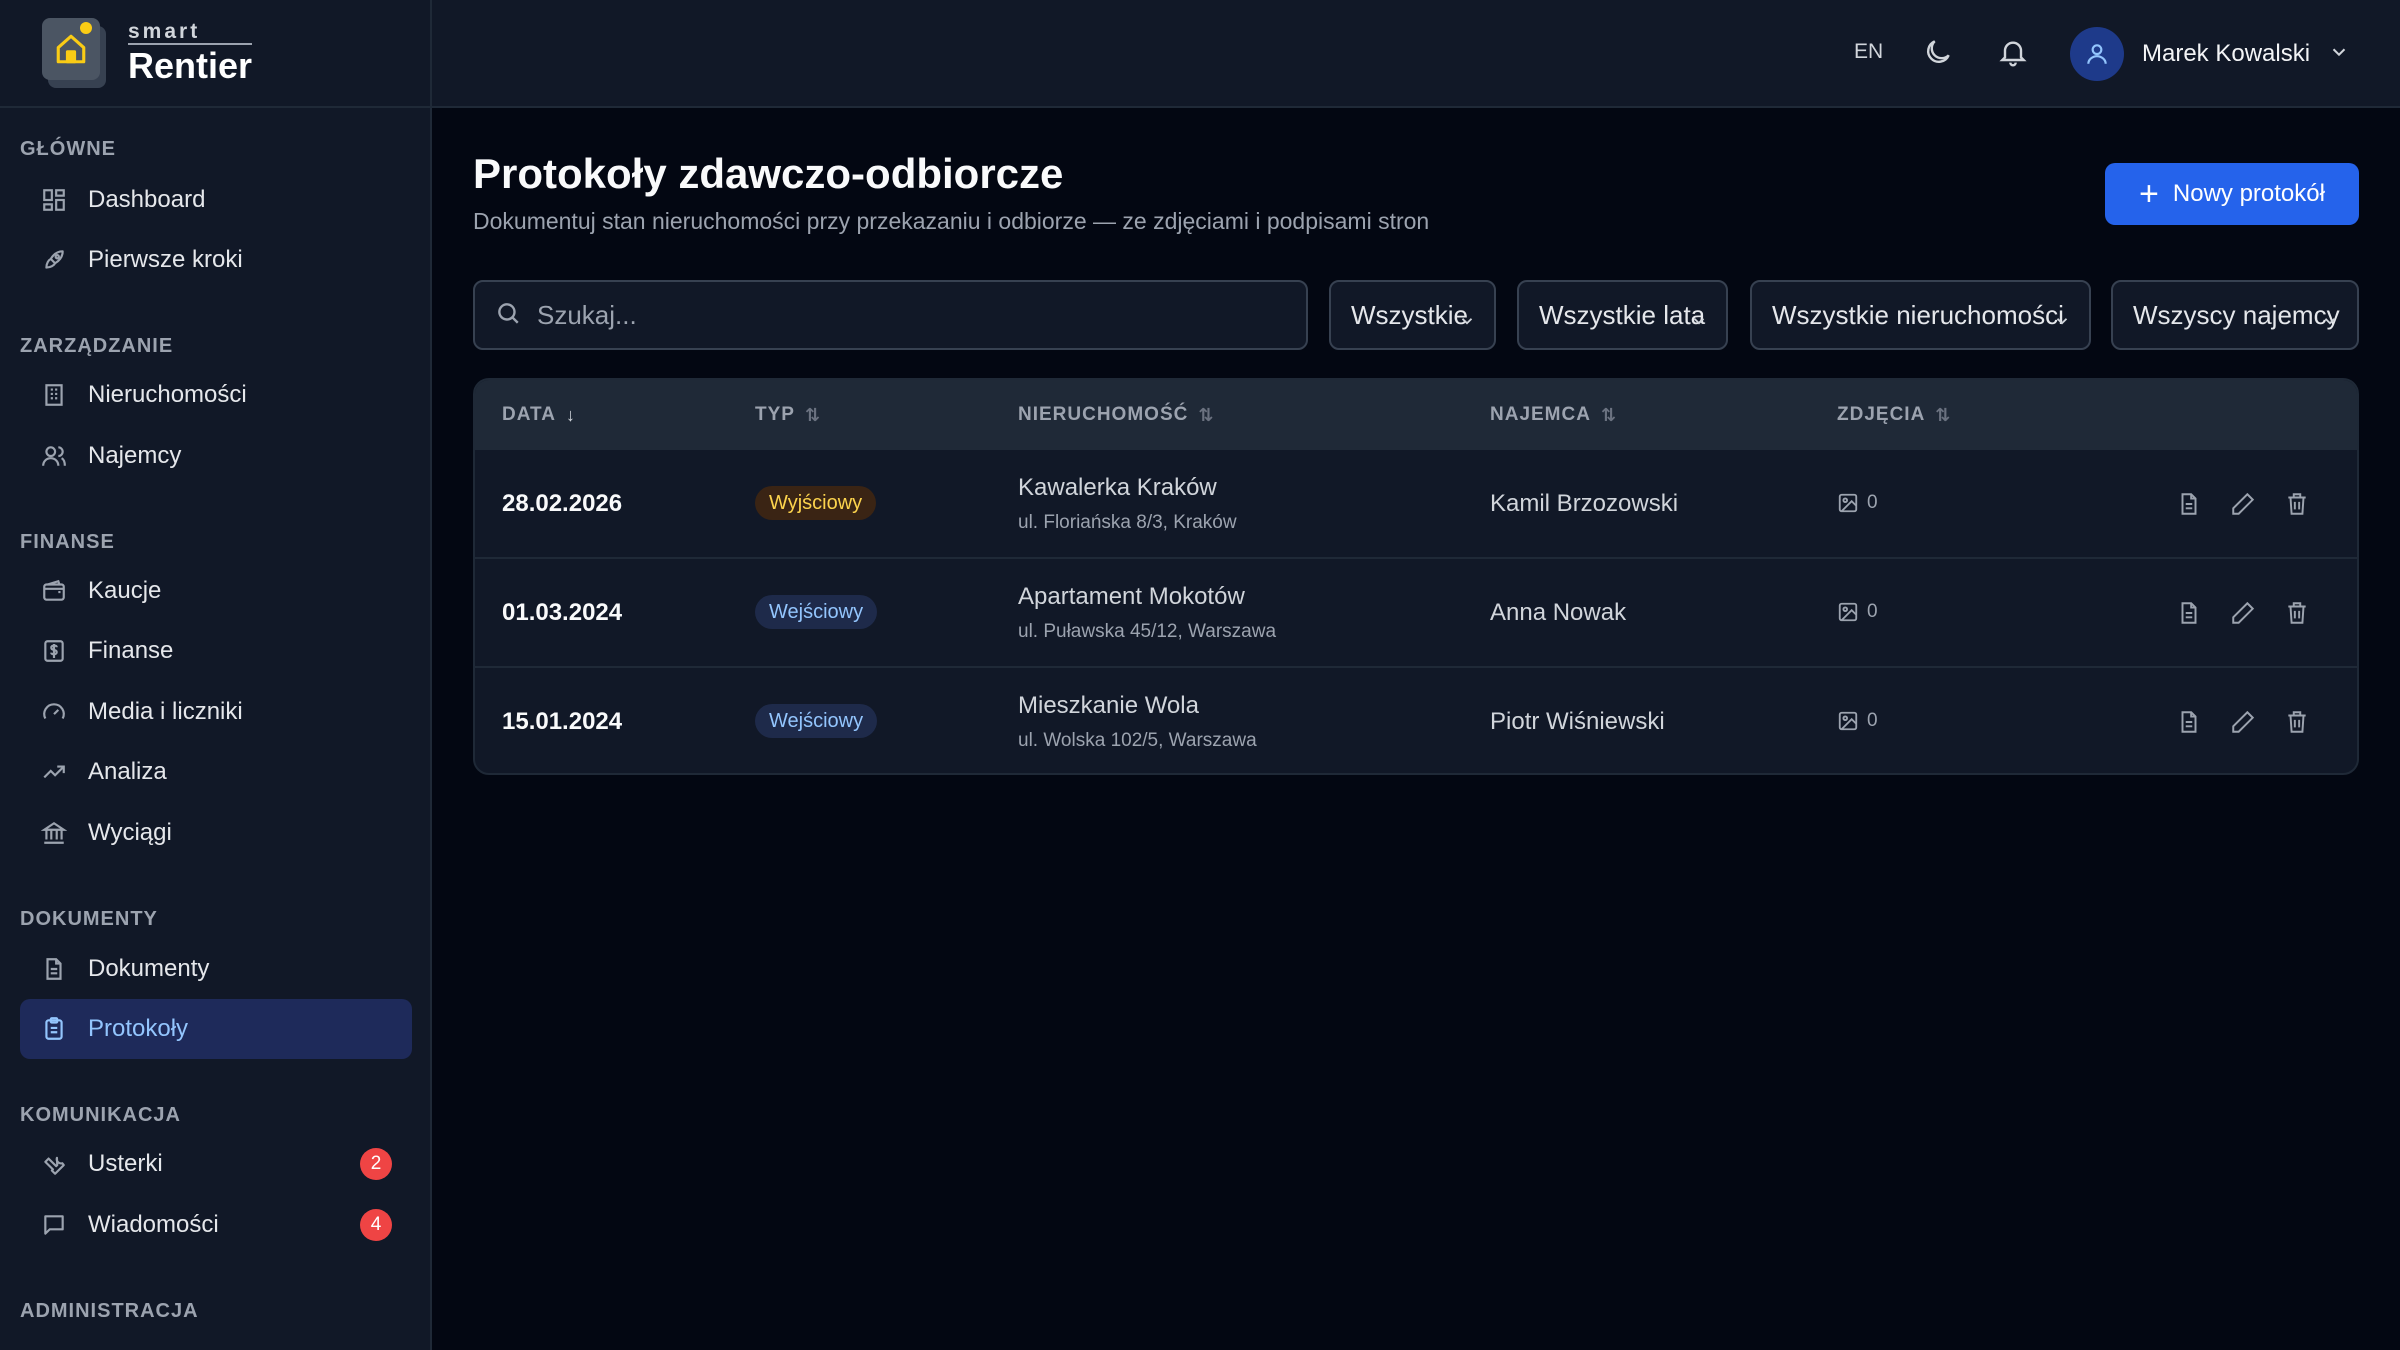 This screenshot has width=2400, height=1350. Describe the element at coordinates (1147, 631) in the screenshot. I see `property-address: ul. Puławska 45/12, Warszawa` at that location.